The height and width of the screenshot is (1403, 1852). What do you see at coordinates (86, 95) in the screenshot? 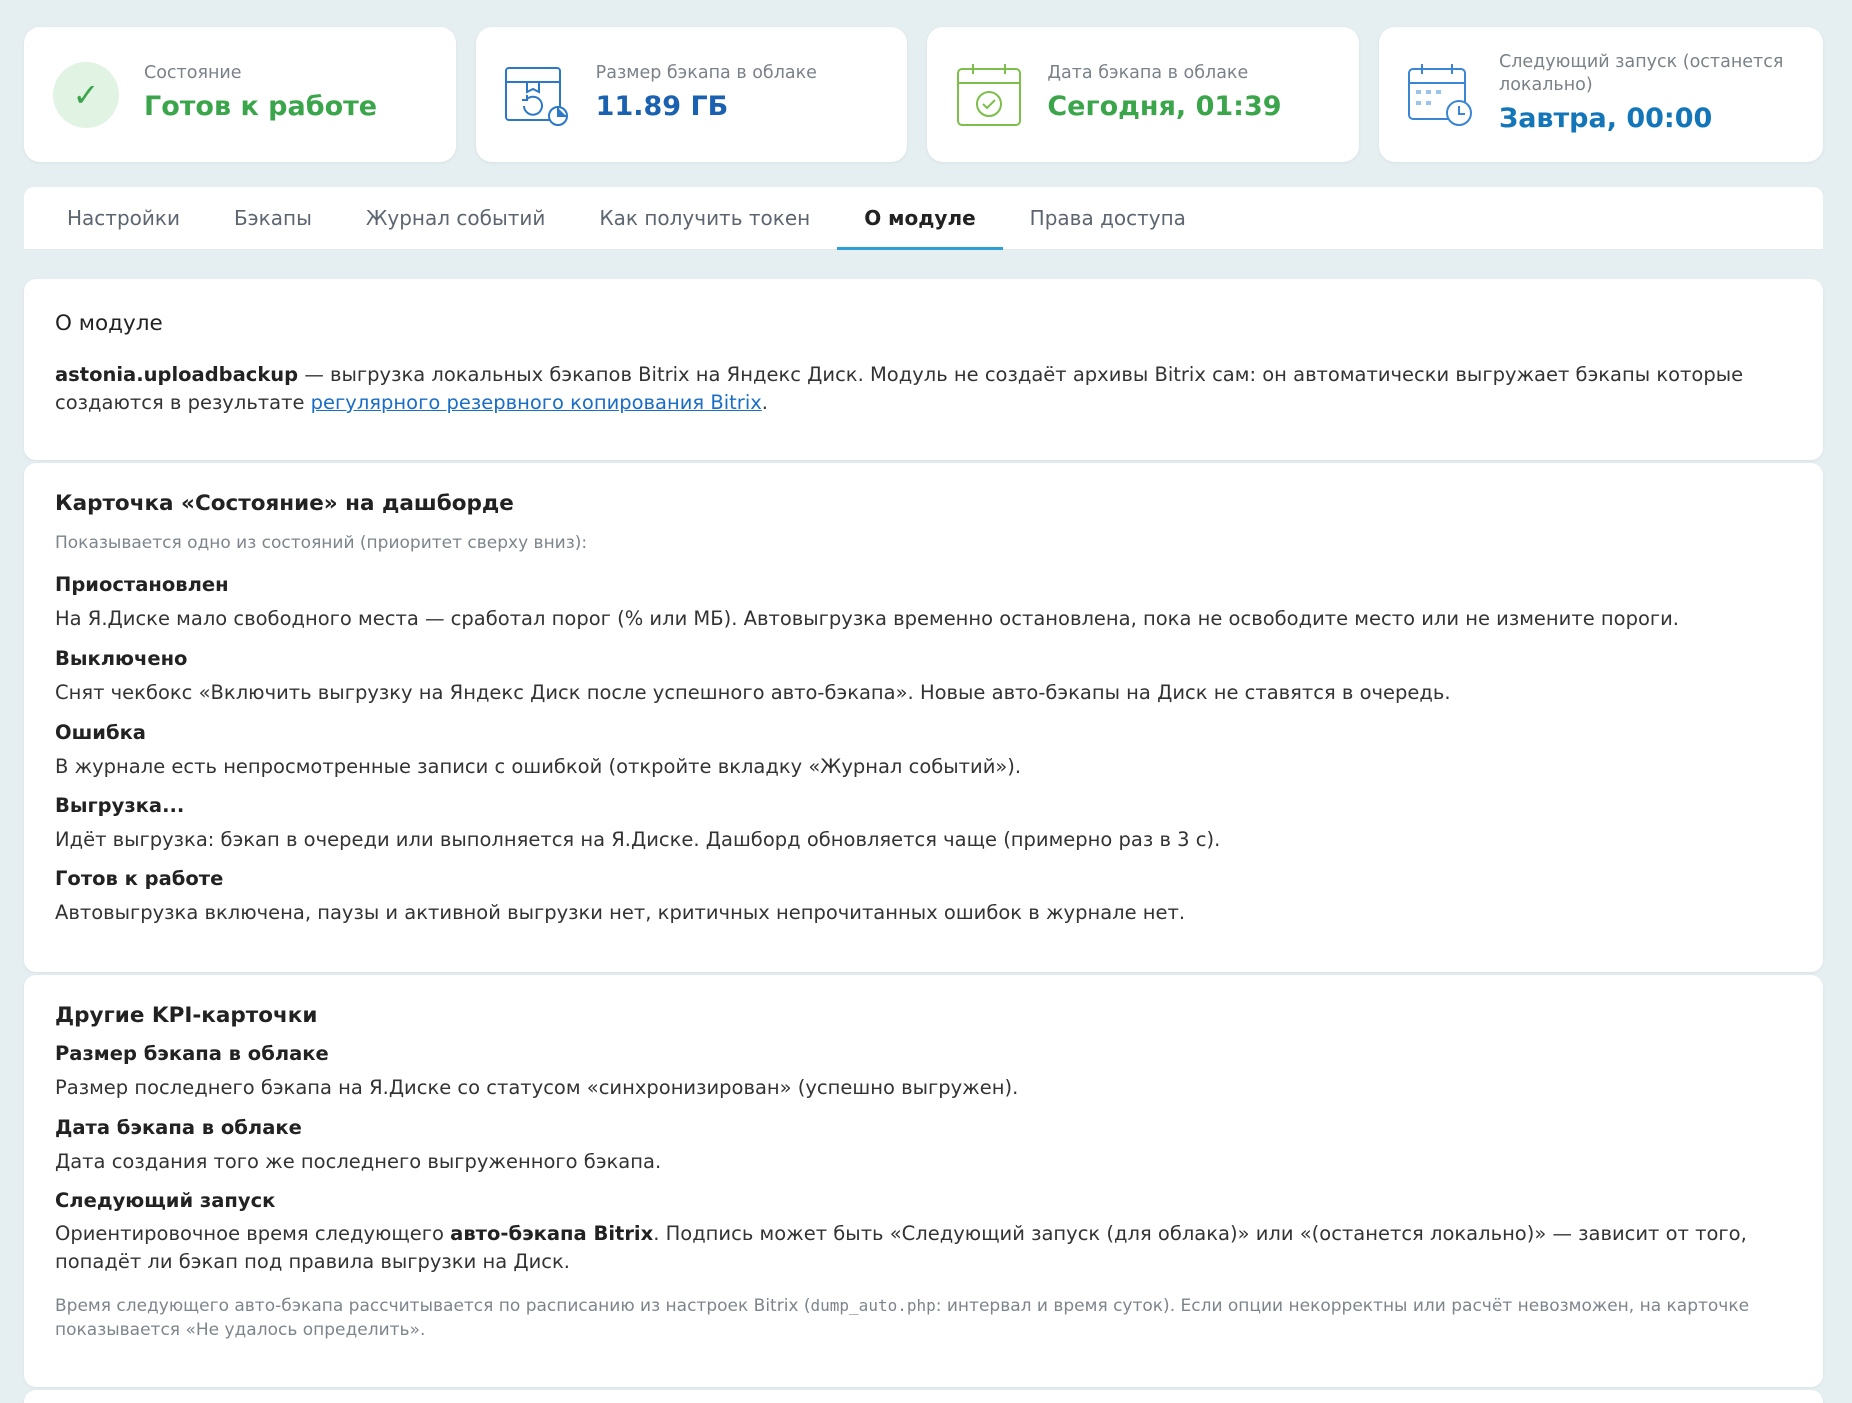
I see `check-icon: ✓` at bounding box center [86, 95].